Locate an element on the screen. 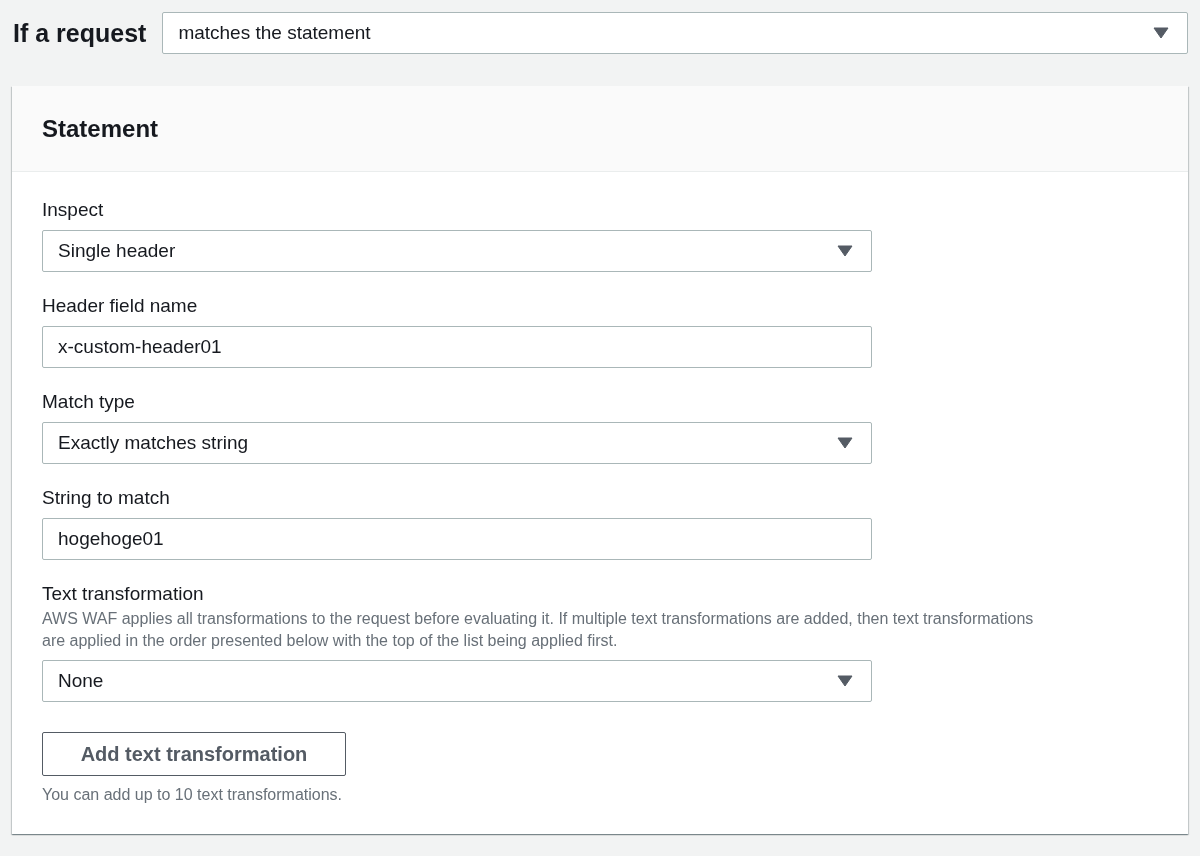 The image size is (1200, 856). field-label: Match type is located at coordinates (89, 402).